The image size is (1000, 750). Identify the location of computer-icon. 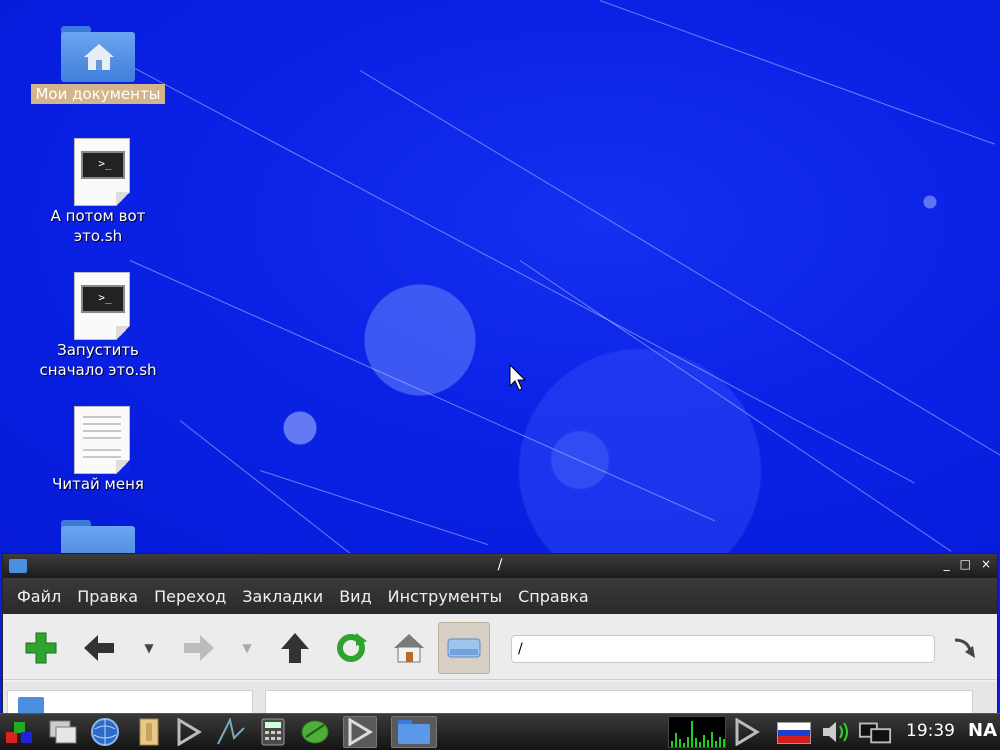
(464, 648).